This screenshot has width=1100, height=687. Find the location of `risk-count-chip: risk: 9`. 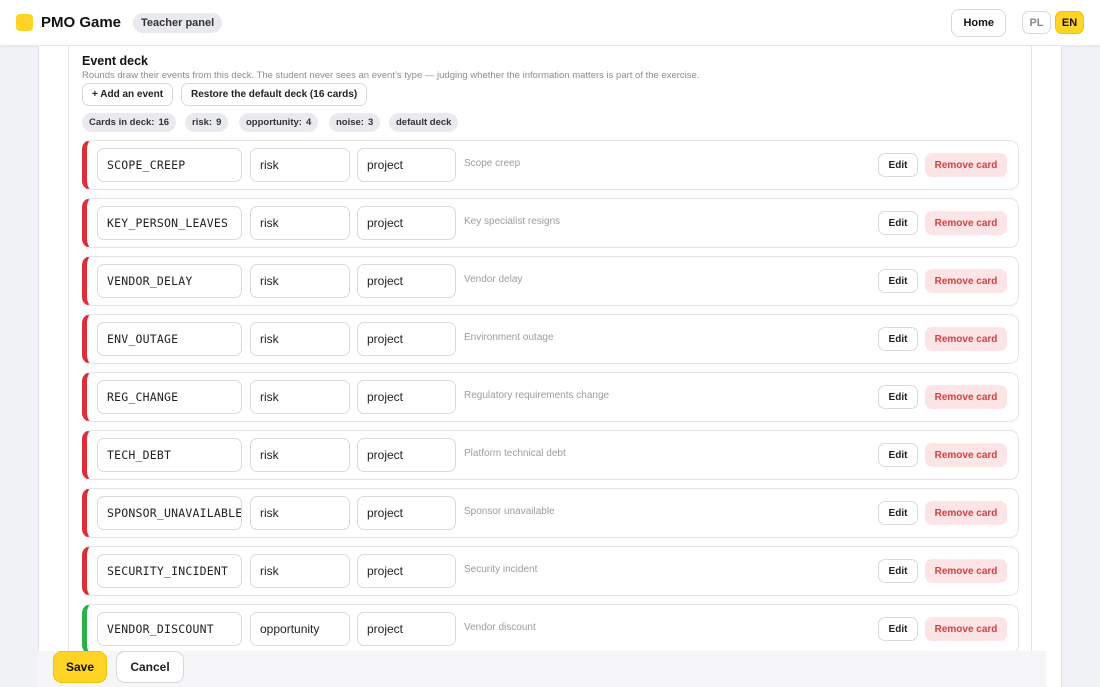

risk-count-chip: risk: 9 is located at coordinates (207, 122).